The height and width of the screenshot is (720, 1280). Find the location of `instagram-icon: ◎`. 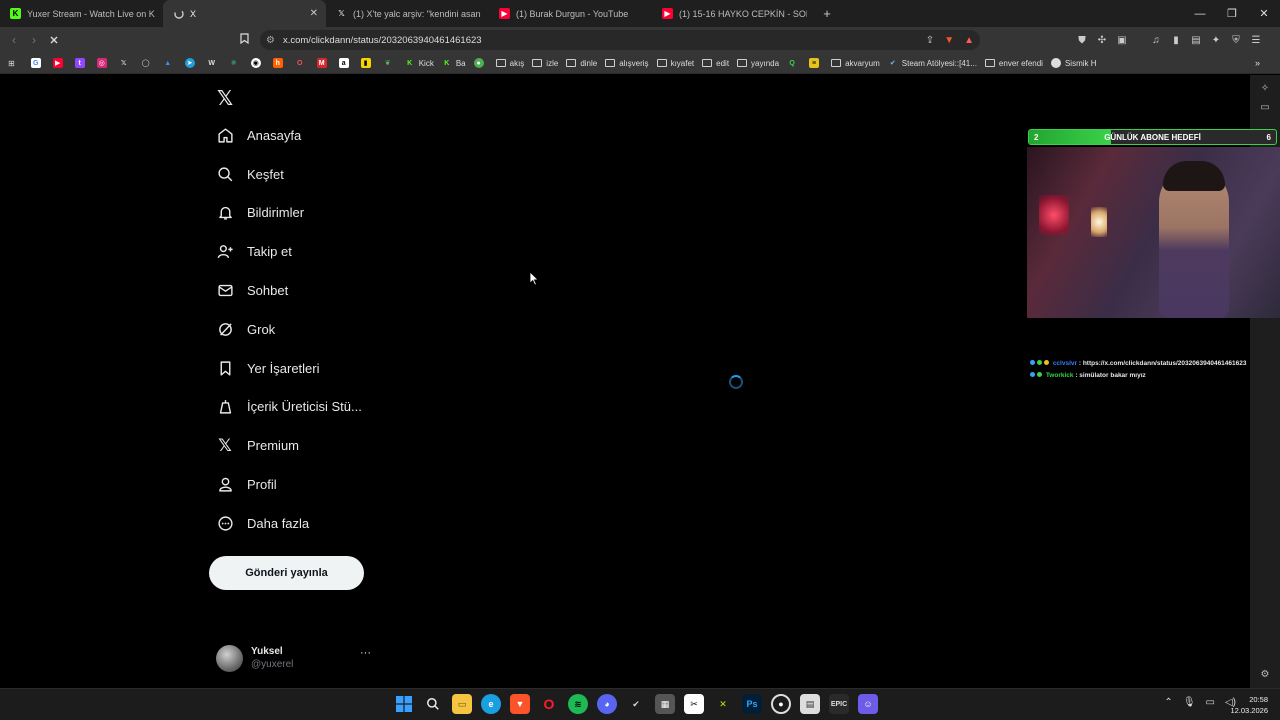

instagram-icon: ◎ is located at coordinates (103, 63).